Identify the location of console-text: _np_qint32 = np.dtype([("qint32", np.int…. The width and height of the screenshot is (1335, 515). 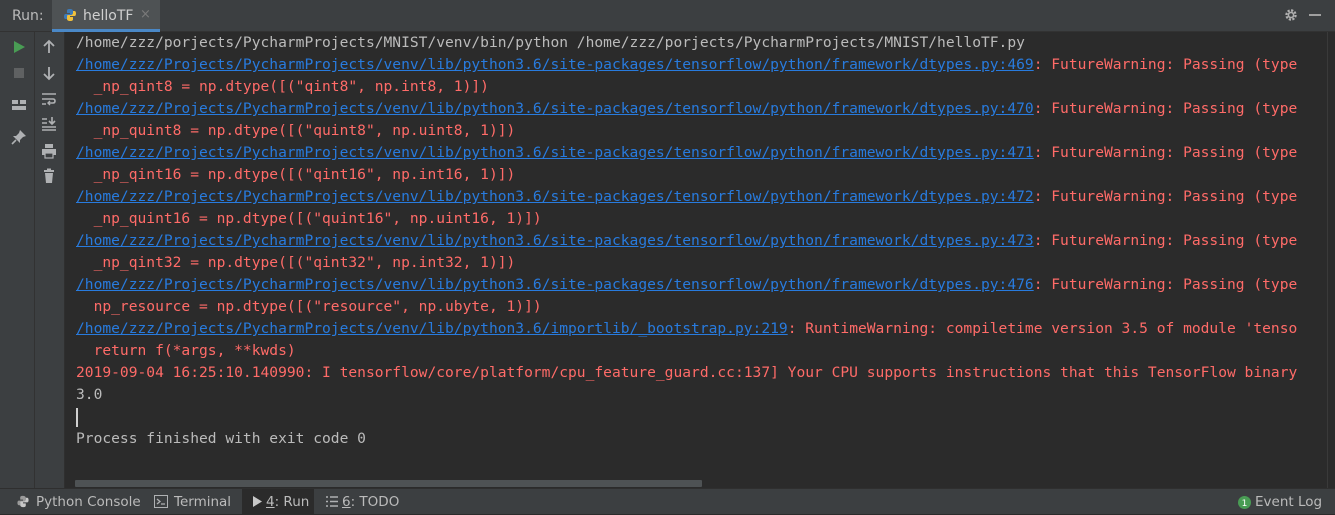
(296, 262).